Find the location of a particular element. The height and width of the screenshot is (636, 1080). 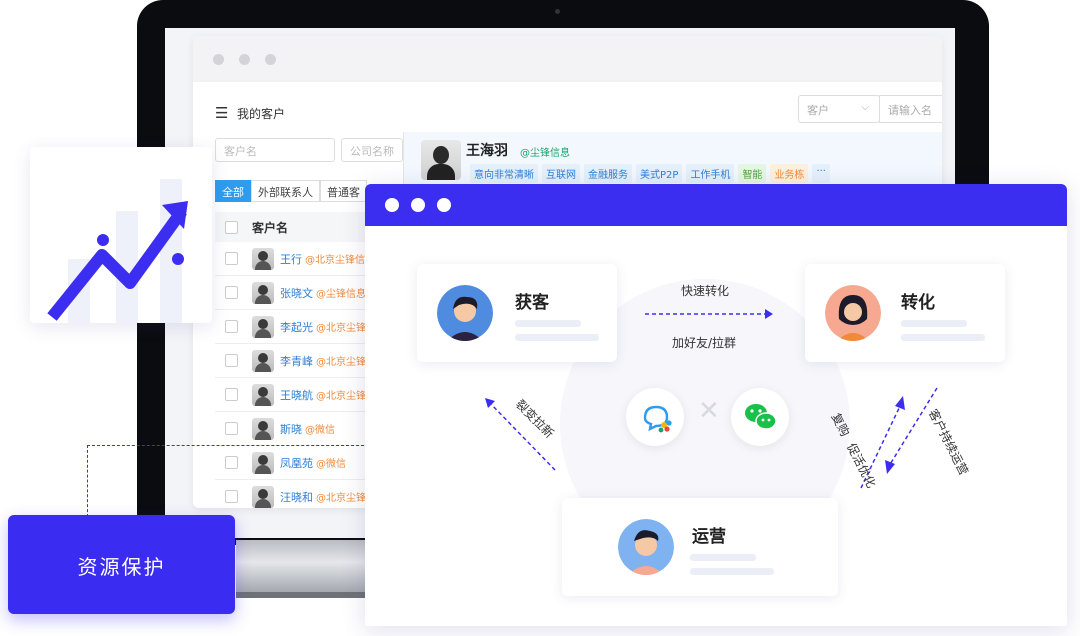

right-arrow is located at coordinates (709, 314).